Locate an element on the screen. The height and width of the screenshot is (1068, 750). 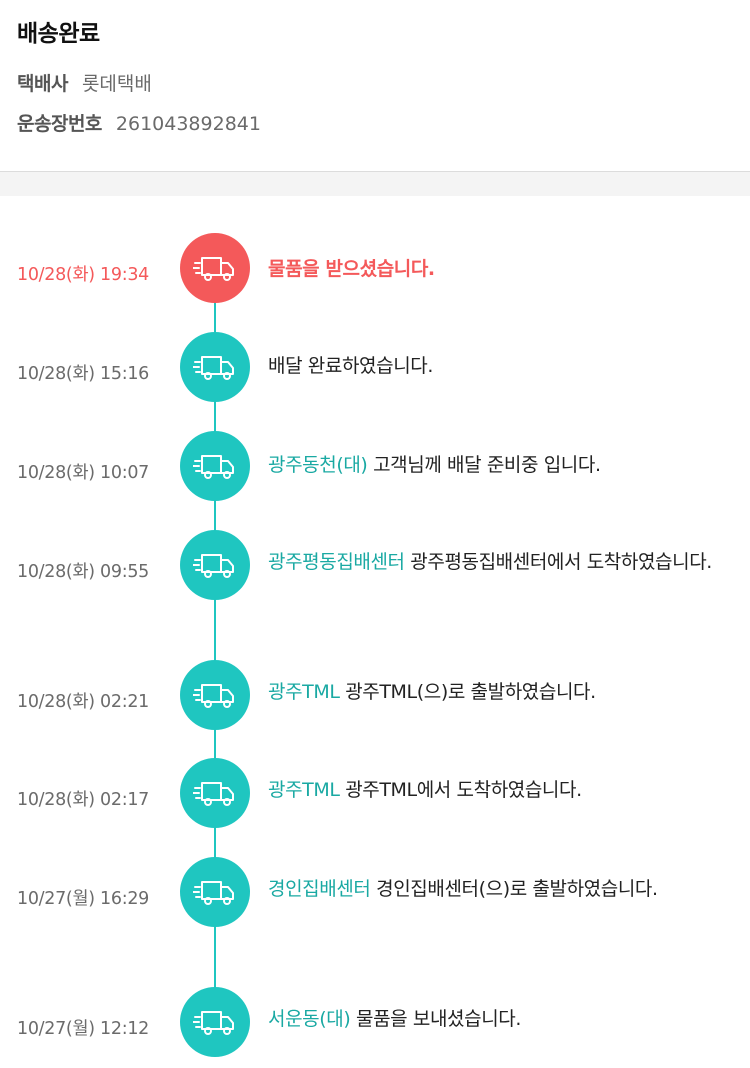
tracking-number-row: 운송장번호 261043892841 is located at coordinates (139, 122).